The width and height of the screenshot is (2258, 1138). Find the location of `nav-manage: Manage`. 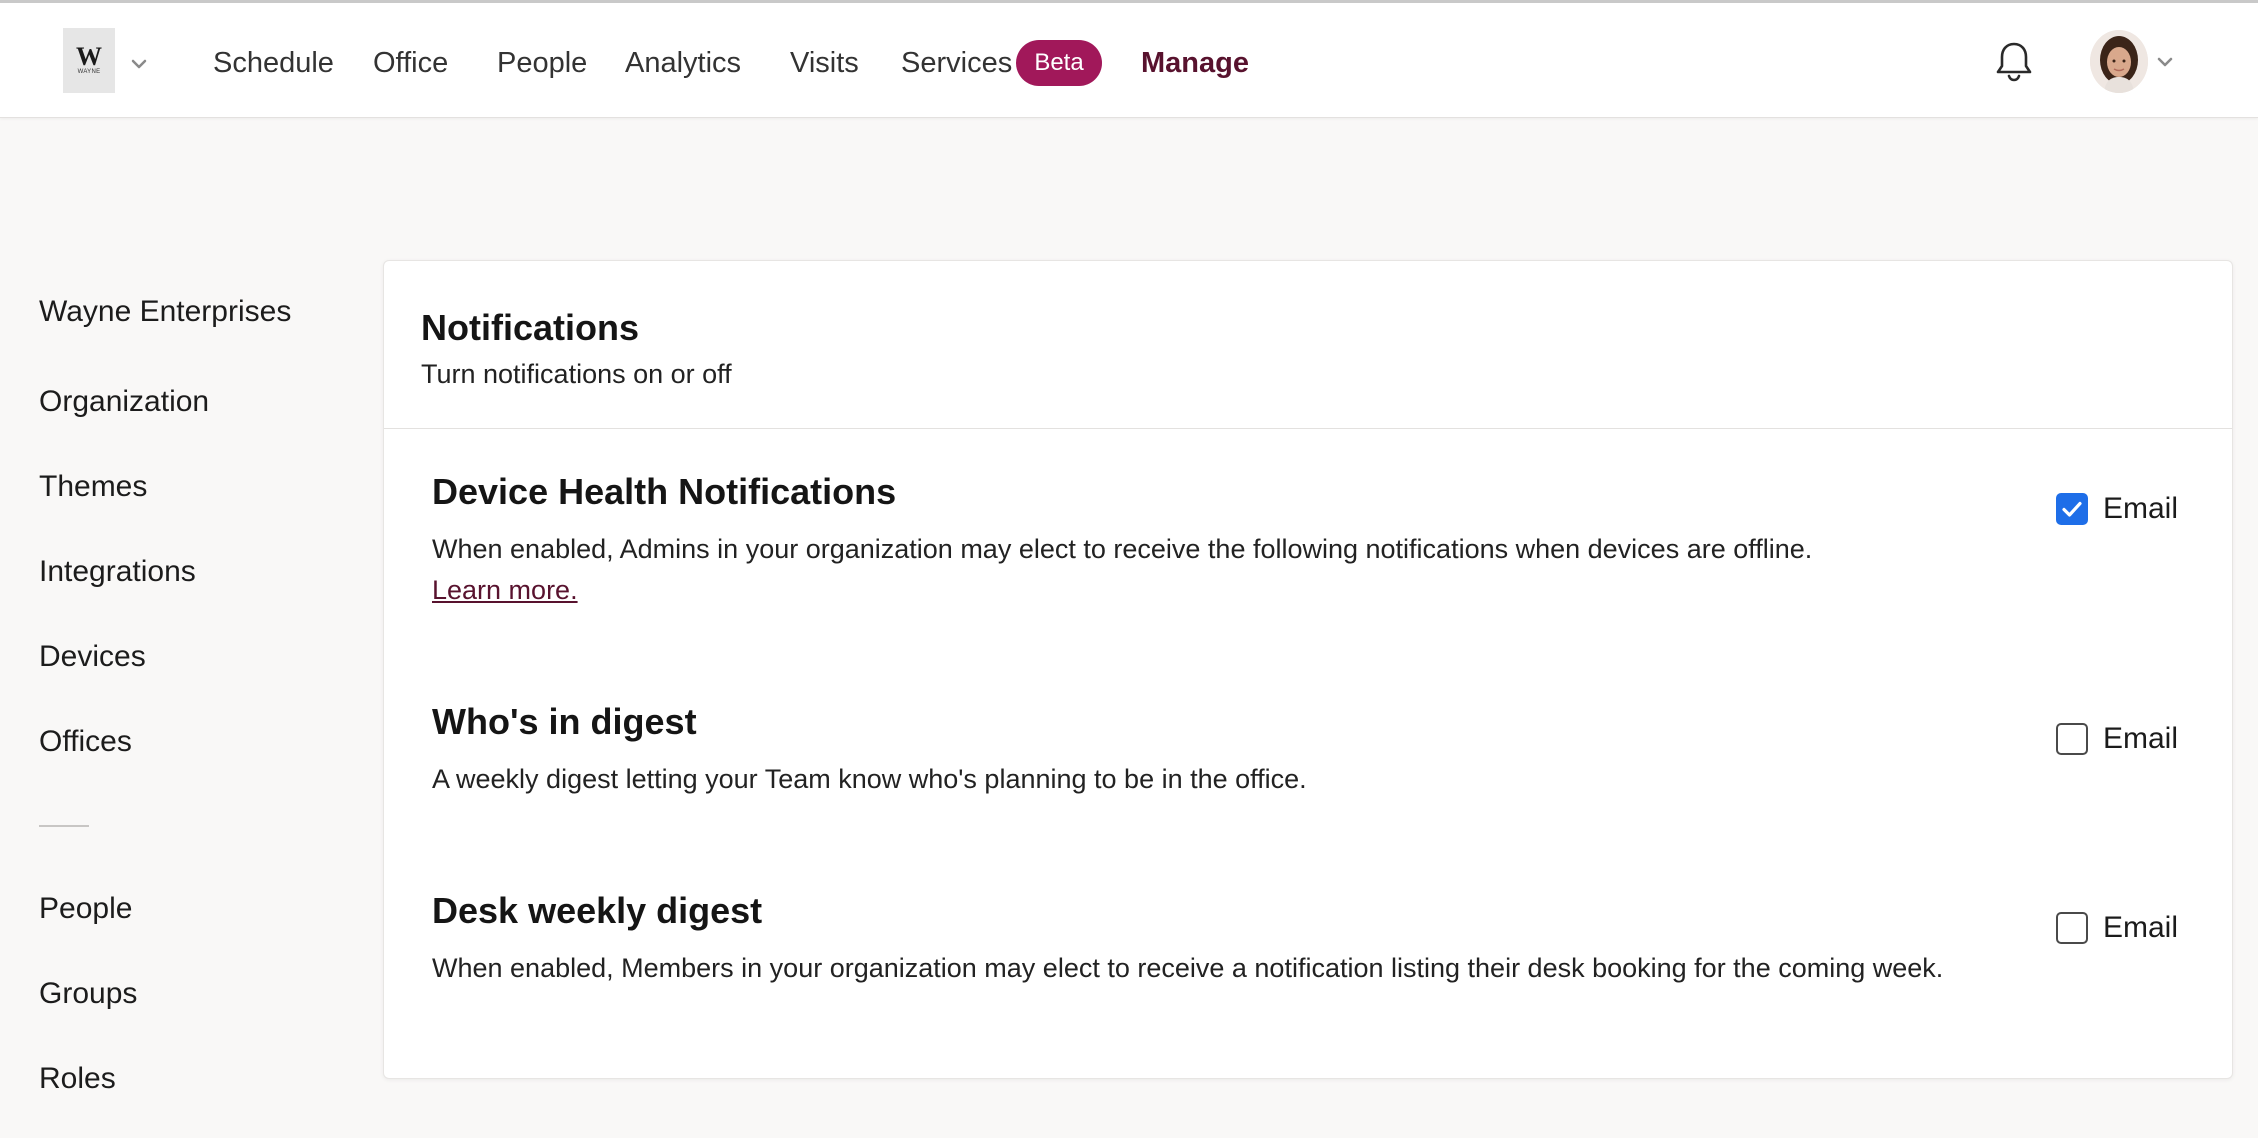

nav-manage: Manage is located at coordinates (1195, 63).